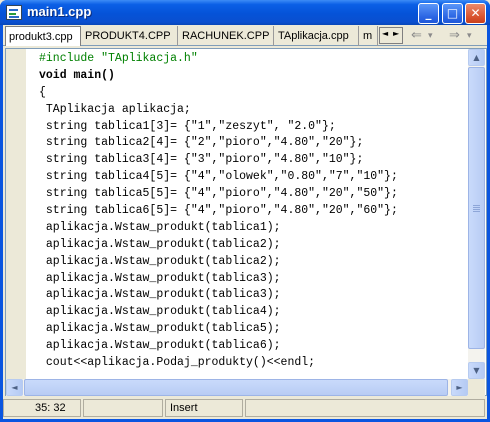 Image resolution: width=490 pixels, height=422 pixels. Describe the element at coordinates (452, 13) in the screenshot. I see `maximize-icon: □` at that location.